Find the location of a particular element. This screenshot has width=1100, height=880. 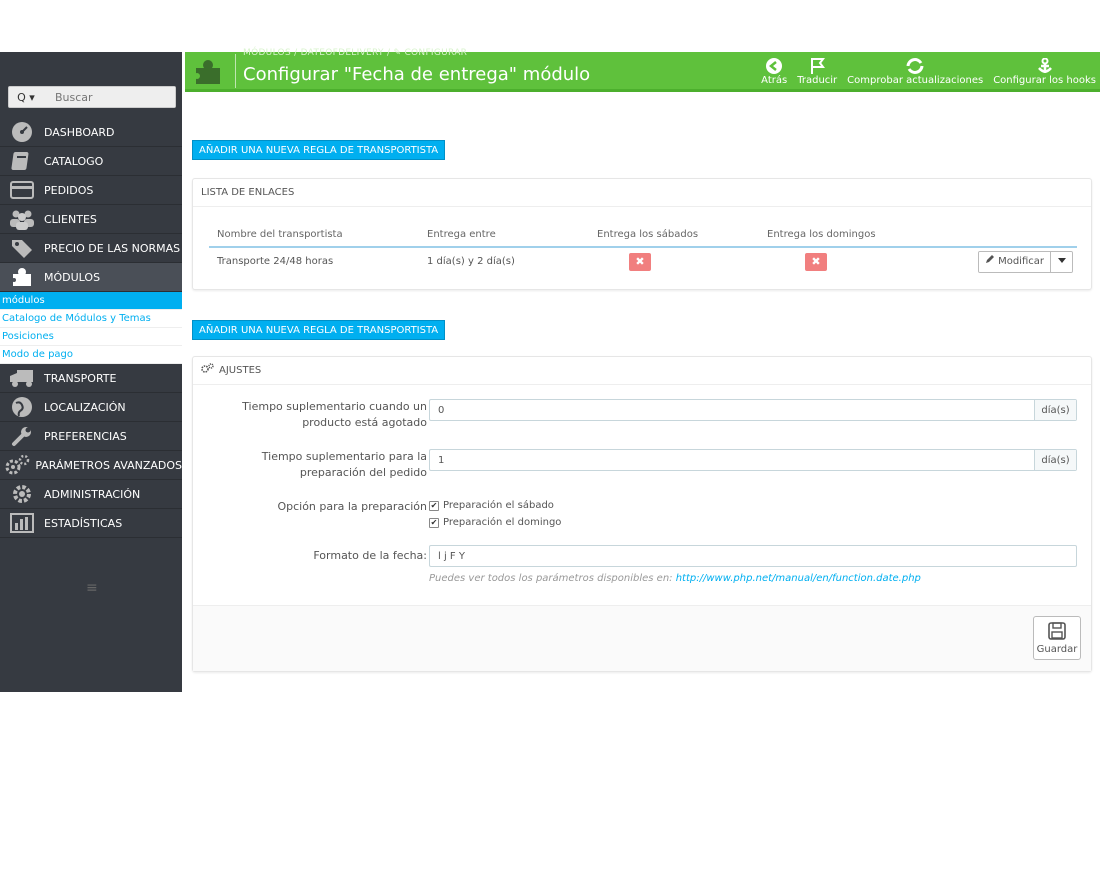

sidebar-item-customers: CLIENTES is located at coordinates (91, 219).